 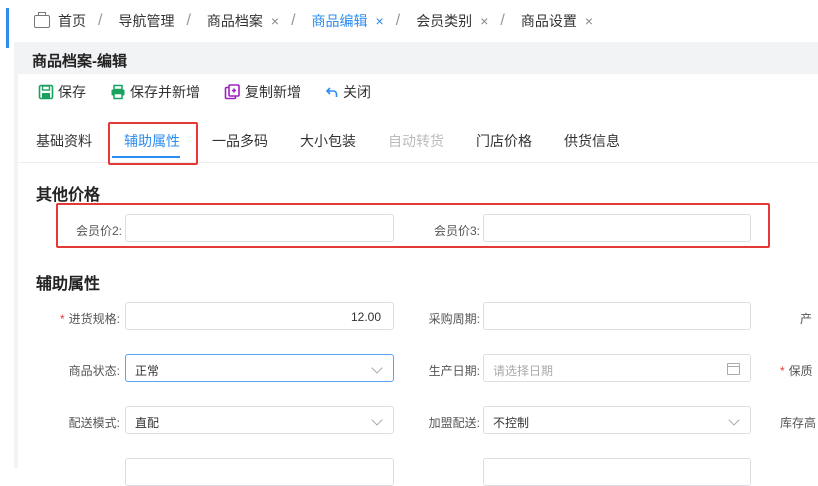 What do you see at coordinates (147, 423) in the screenshot?
I see `delivery-mode-value: 直配` at bounding box center [147, 423].